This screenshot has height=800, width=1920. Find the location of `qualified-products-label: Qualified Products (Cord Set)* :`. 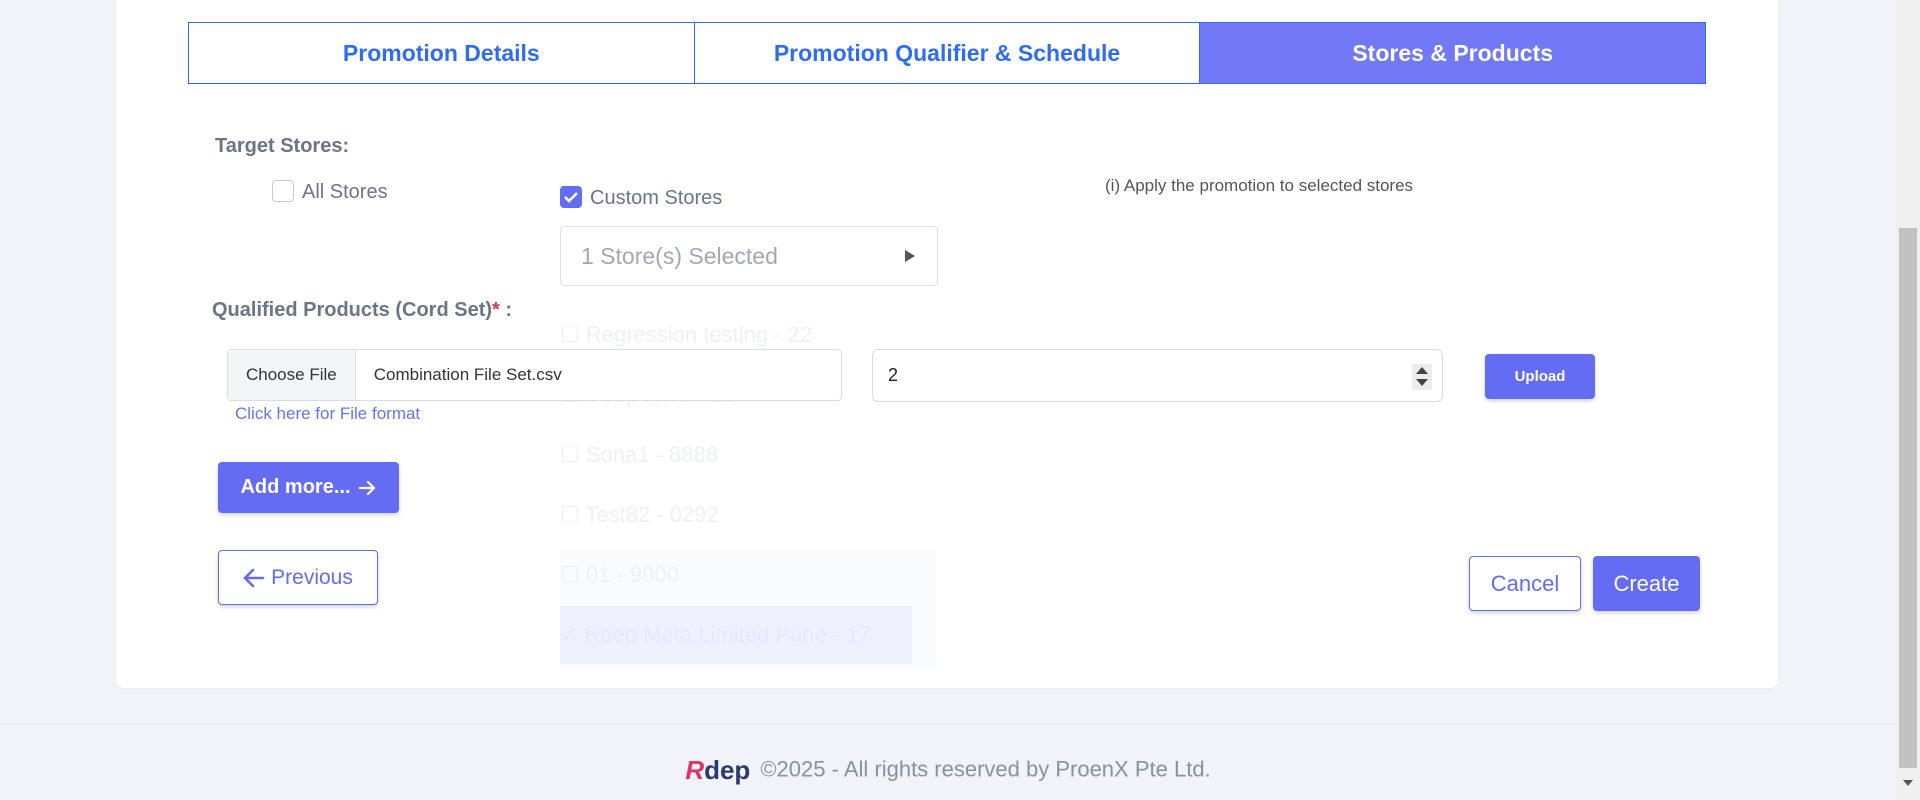

qualified-products-label: Qualified Products (Cord Set)* : is located at coordinates (362, 310).